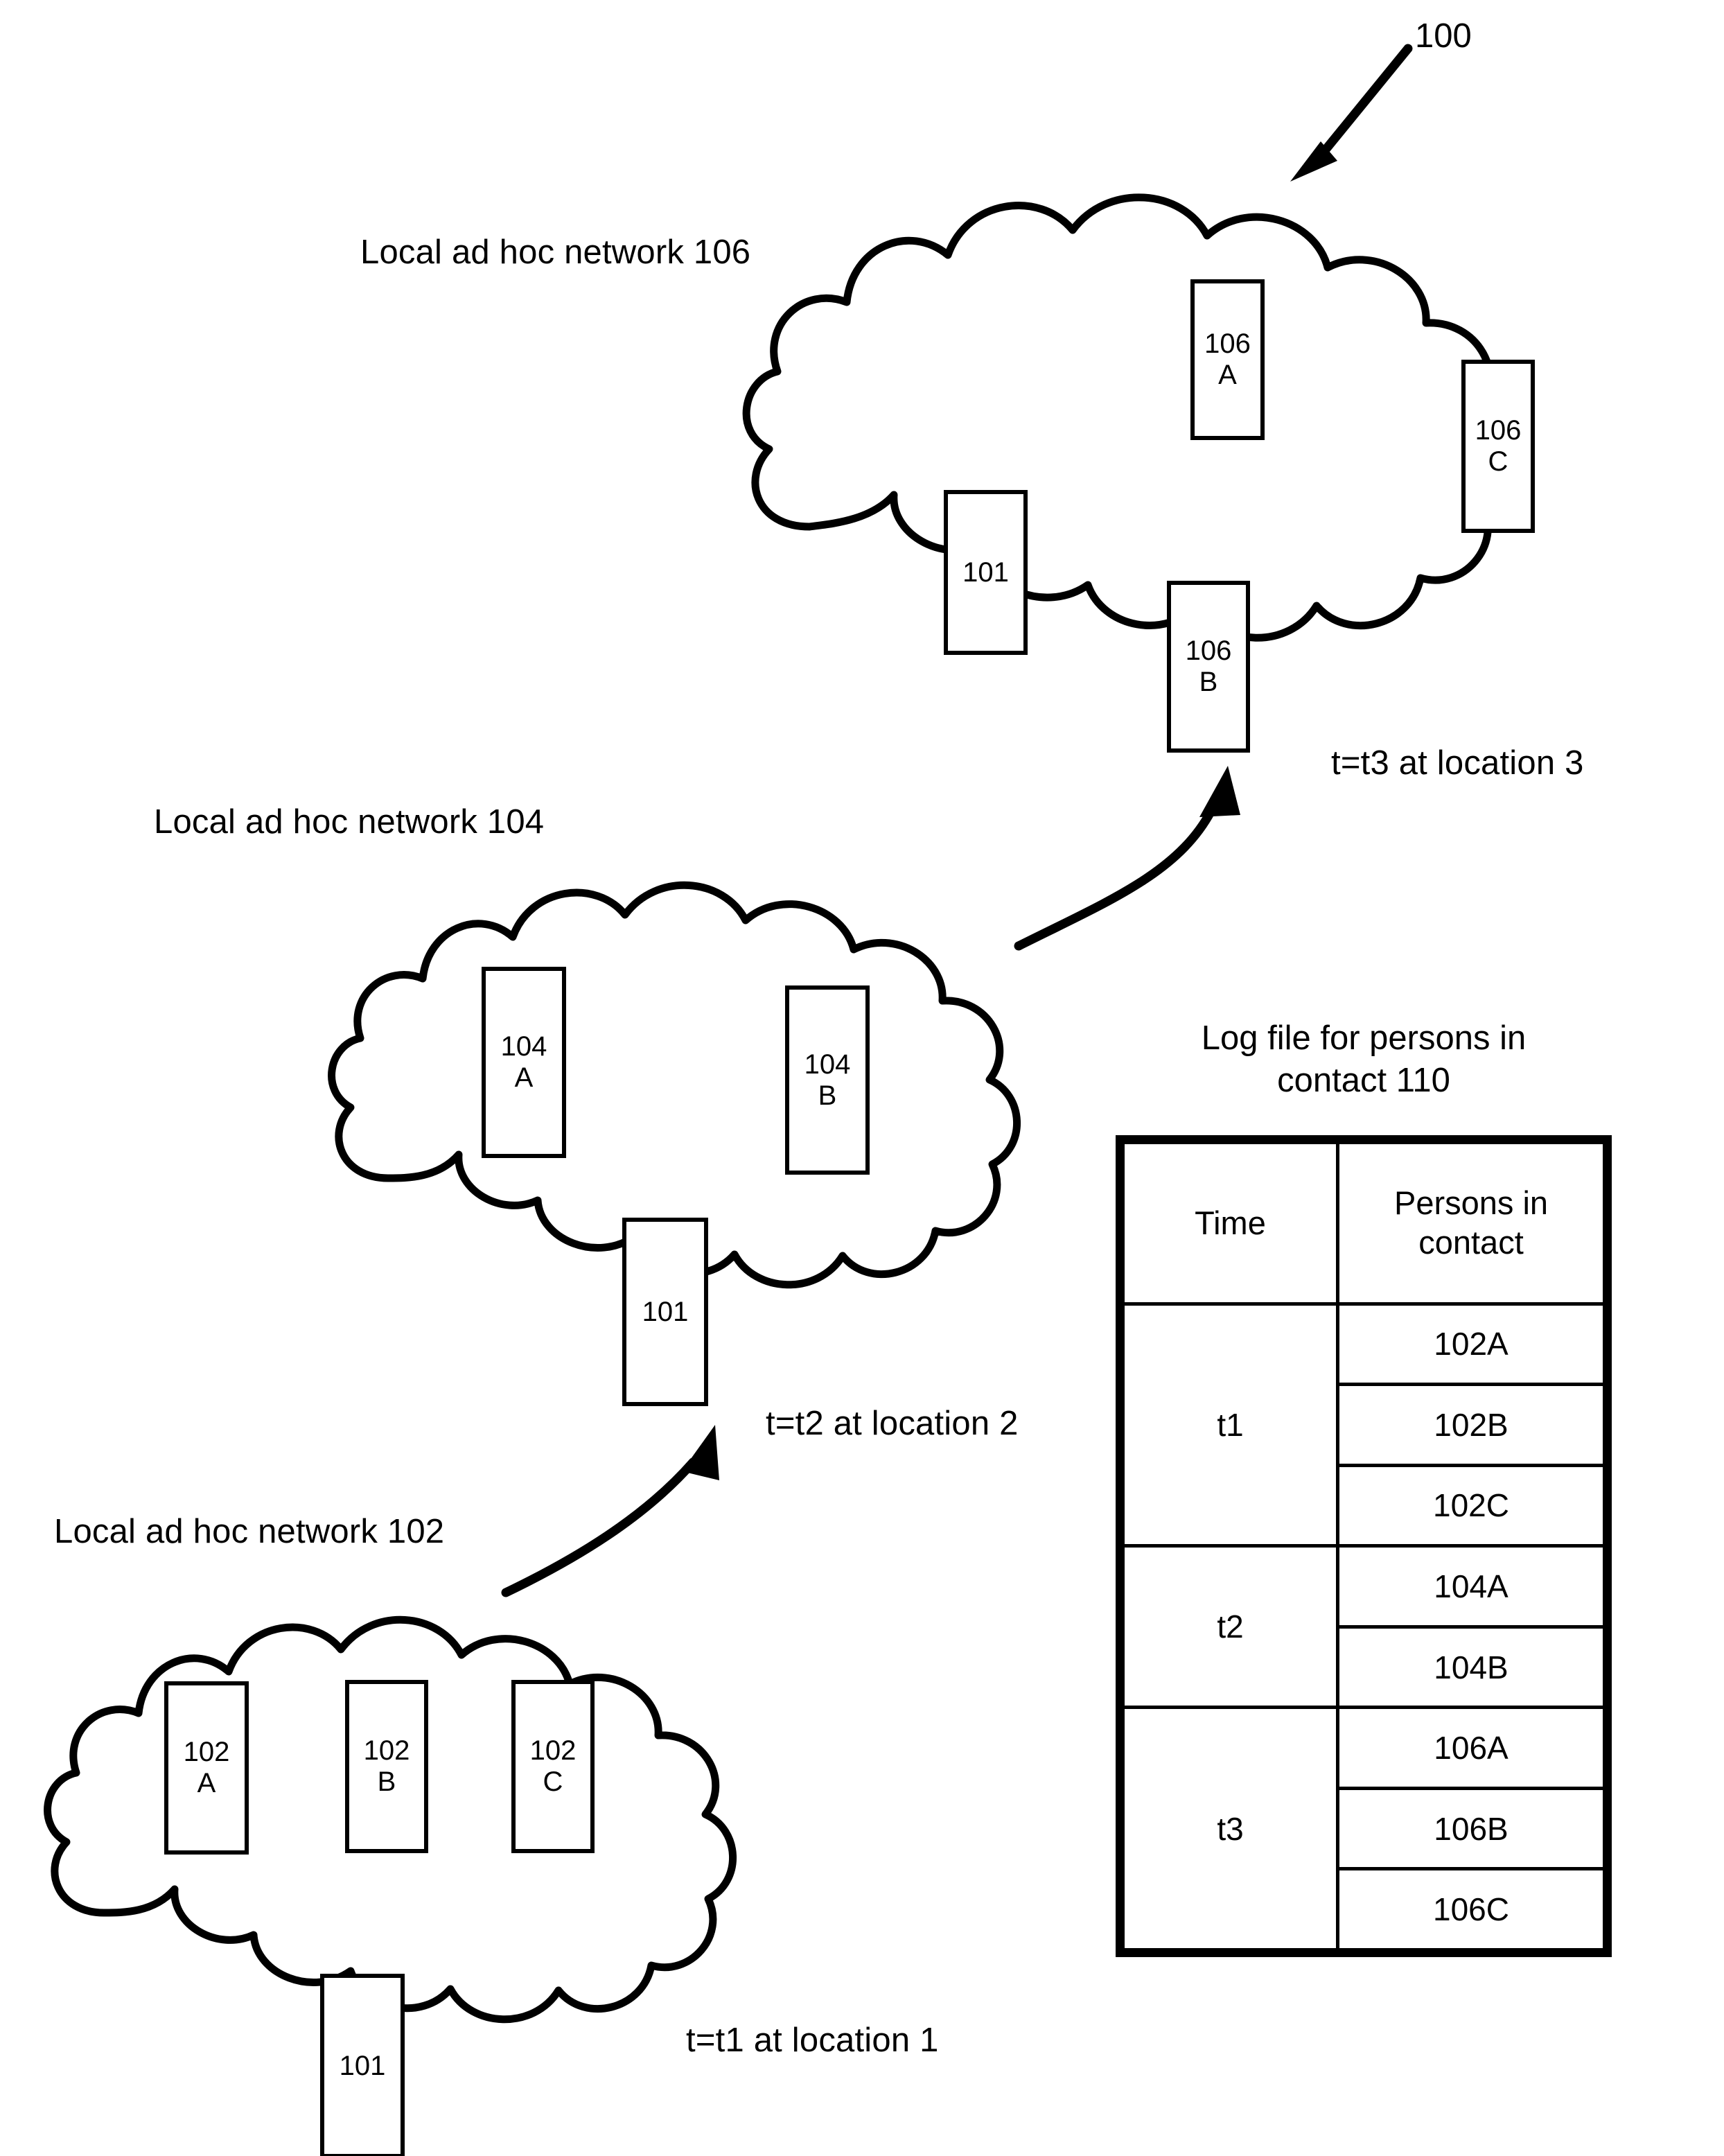 The width and height of the screenshot is (1724, 2156). Describe the element at coordinates (1471, 1667) in the screenshot. I see `cell-person-104b: 104B` at that location.